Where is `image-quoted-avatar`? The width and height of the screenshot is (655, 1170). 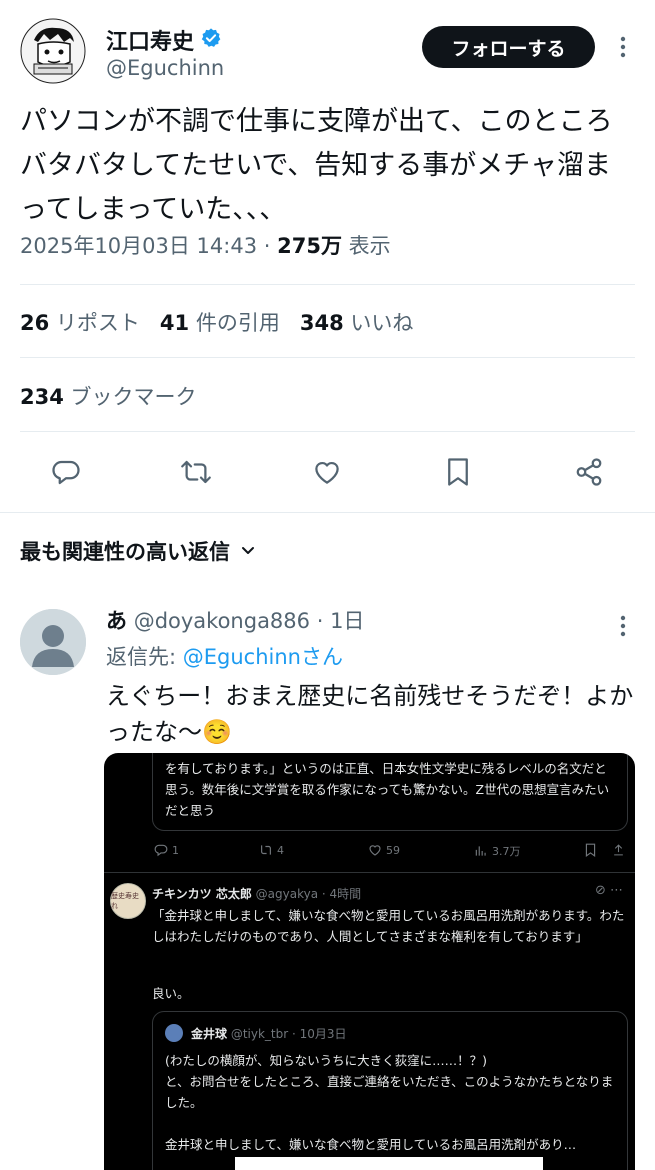
image-quoted-avatar is located at coordinates (174, 1033).